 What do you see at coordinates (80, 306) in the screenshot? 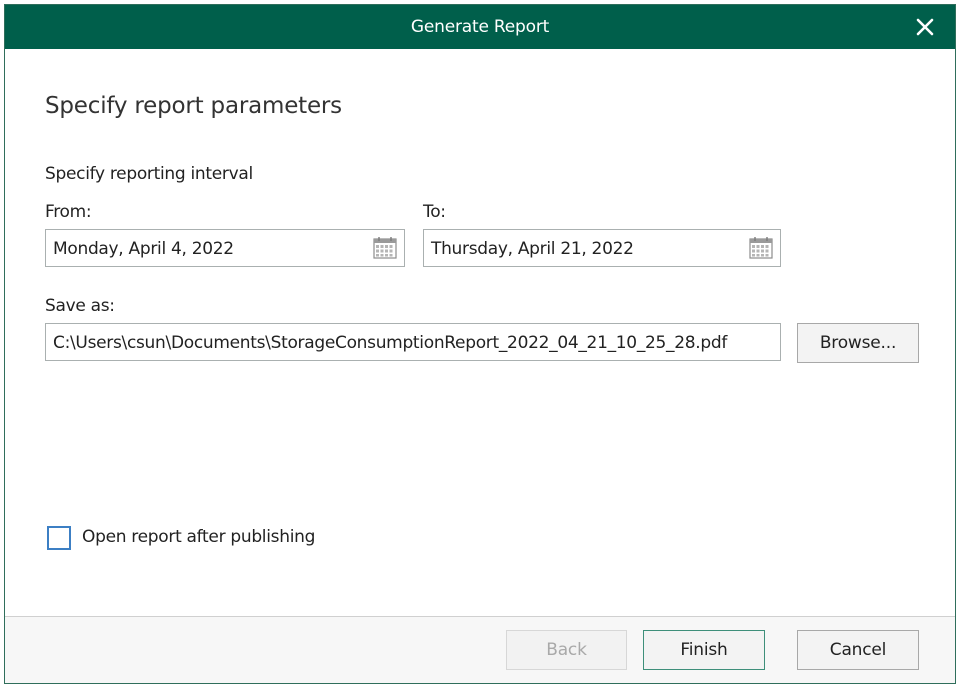
I see `save-as-label: Save as:` at bounding box center [80, 306].